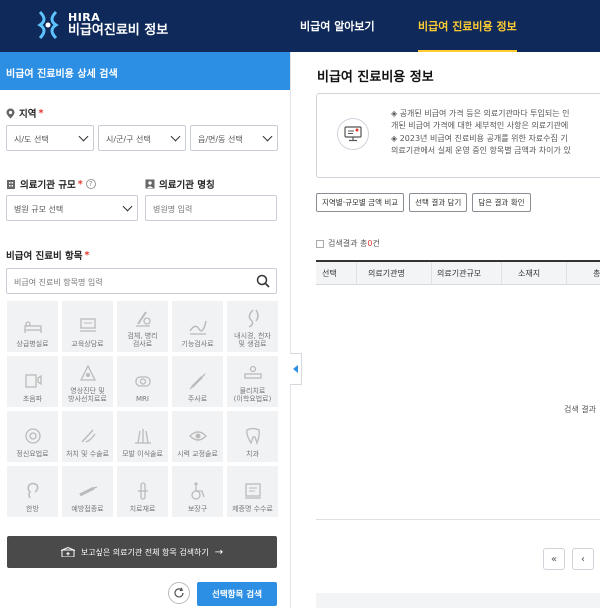 The height and width of the screenshot is (608, 600). What do you see at coordinates (145, 71) in the screenshot?
I see `search-panel-title: 비급여 진료비용 상세 검색` at bounding box center [145, 71].